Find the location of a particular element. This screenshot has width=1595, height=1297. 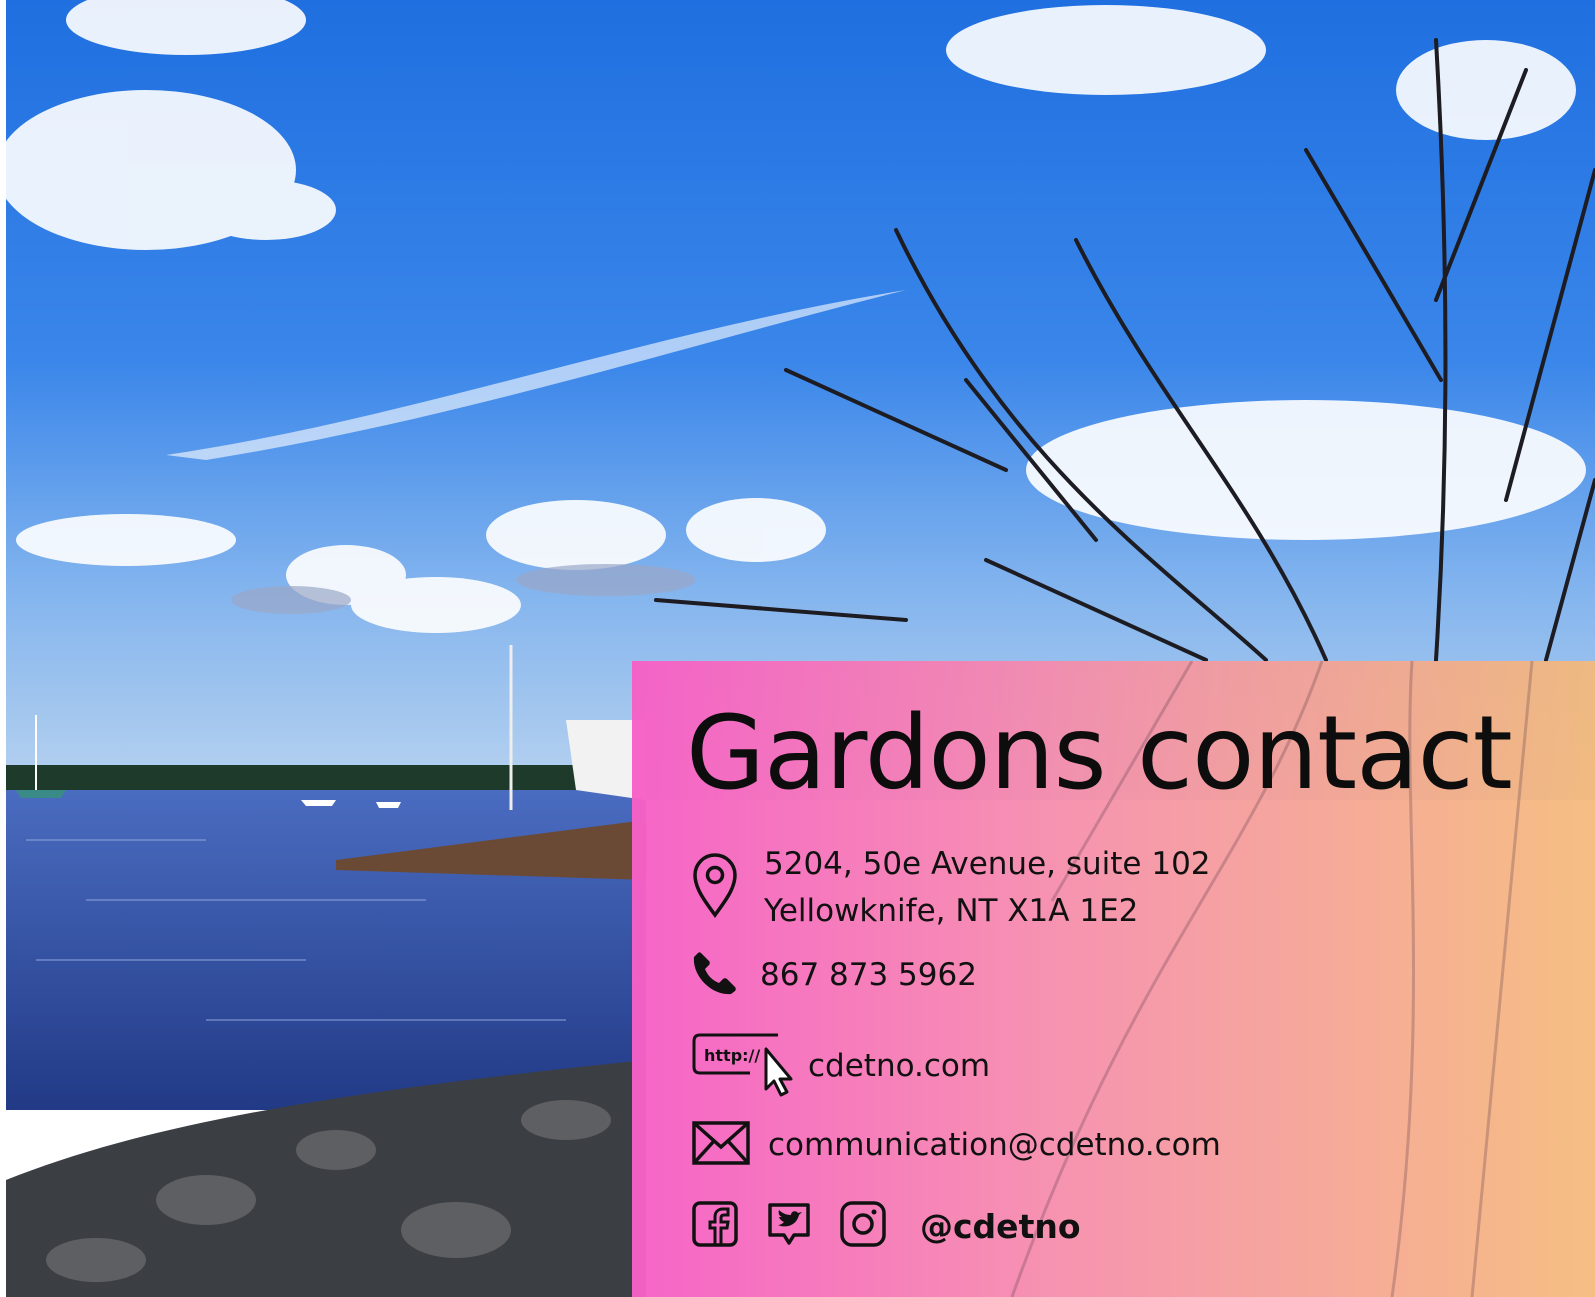

address-line-1: 5204, 50e Avenue, suite 102 is located at coordinates (987, 864).